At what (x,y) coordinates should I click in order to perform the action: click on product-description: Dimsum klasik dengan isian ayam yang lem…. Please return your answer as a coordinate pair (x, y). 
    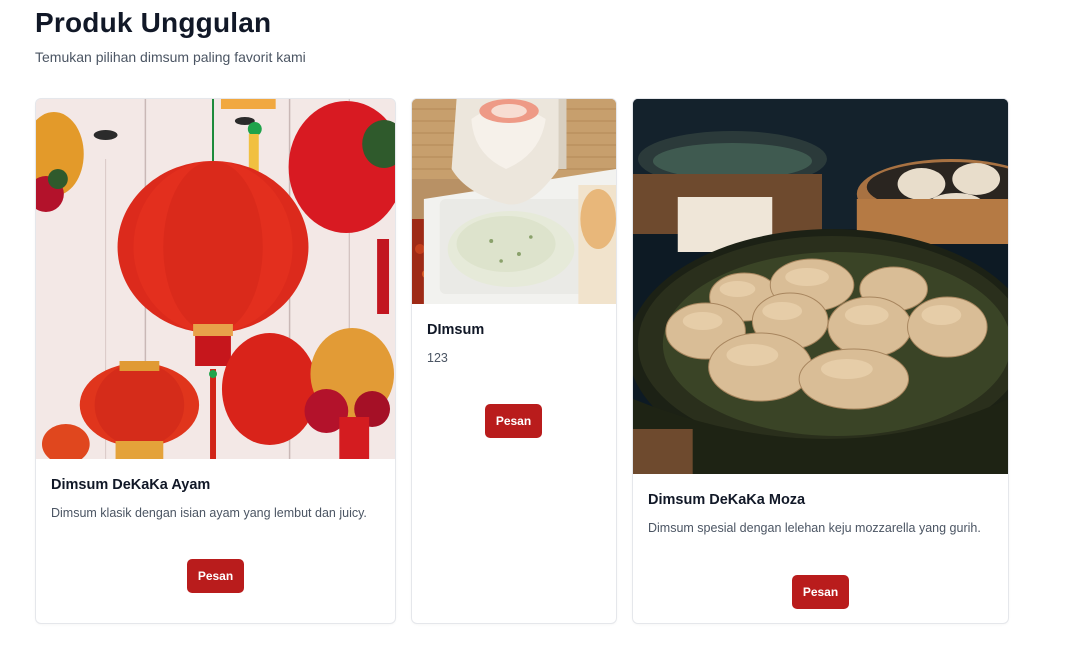
    Looking at the image, I should click on (209, 513).